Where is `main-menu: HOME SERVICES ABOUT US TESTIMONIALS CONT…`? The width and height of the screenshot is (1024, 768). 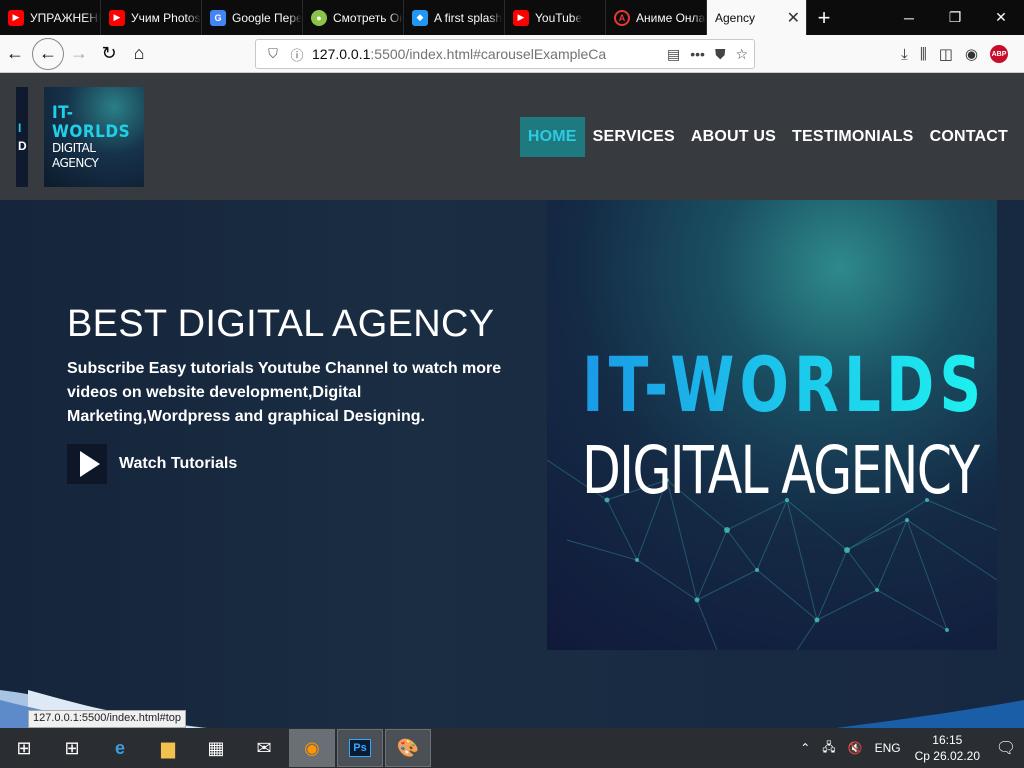 main-menu: HOME SERVICES ABOUT US TESTIMONIALS CONT… is located at coordinates (767, 137).